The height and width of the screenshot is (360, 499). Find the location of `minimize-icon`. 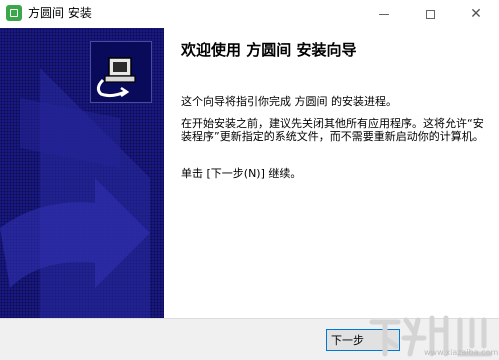

minimize-icon is located at coordinates (384, 14).